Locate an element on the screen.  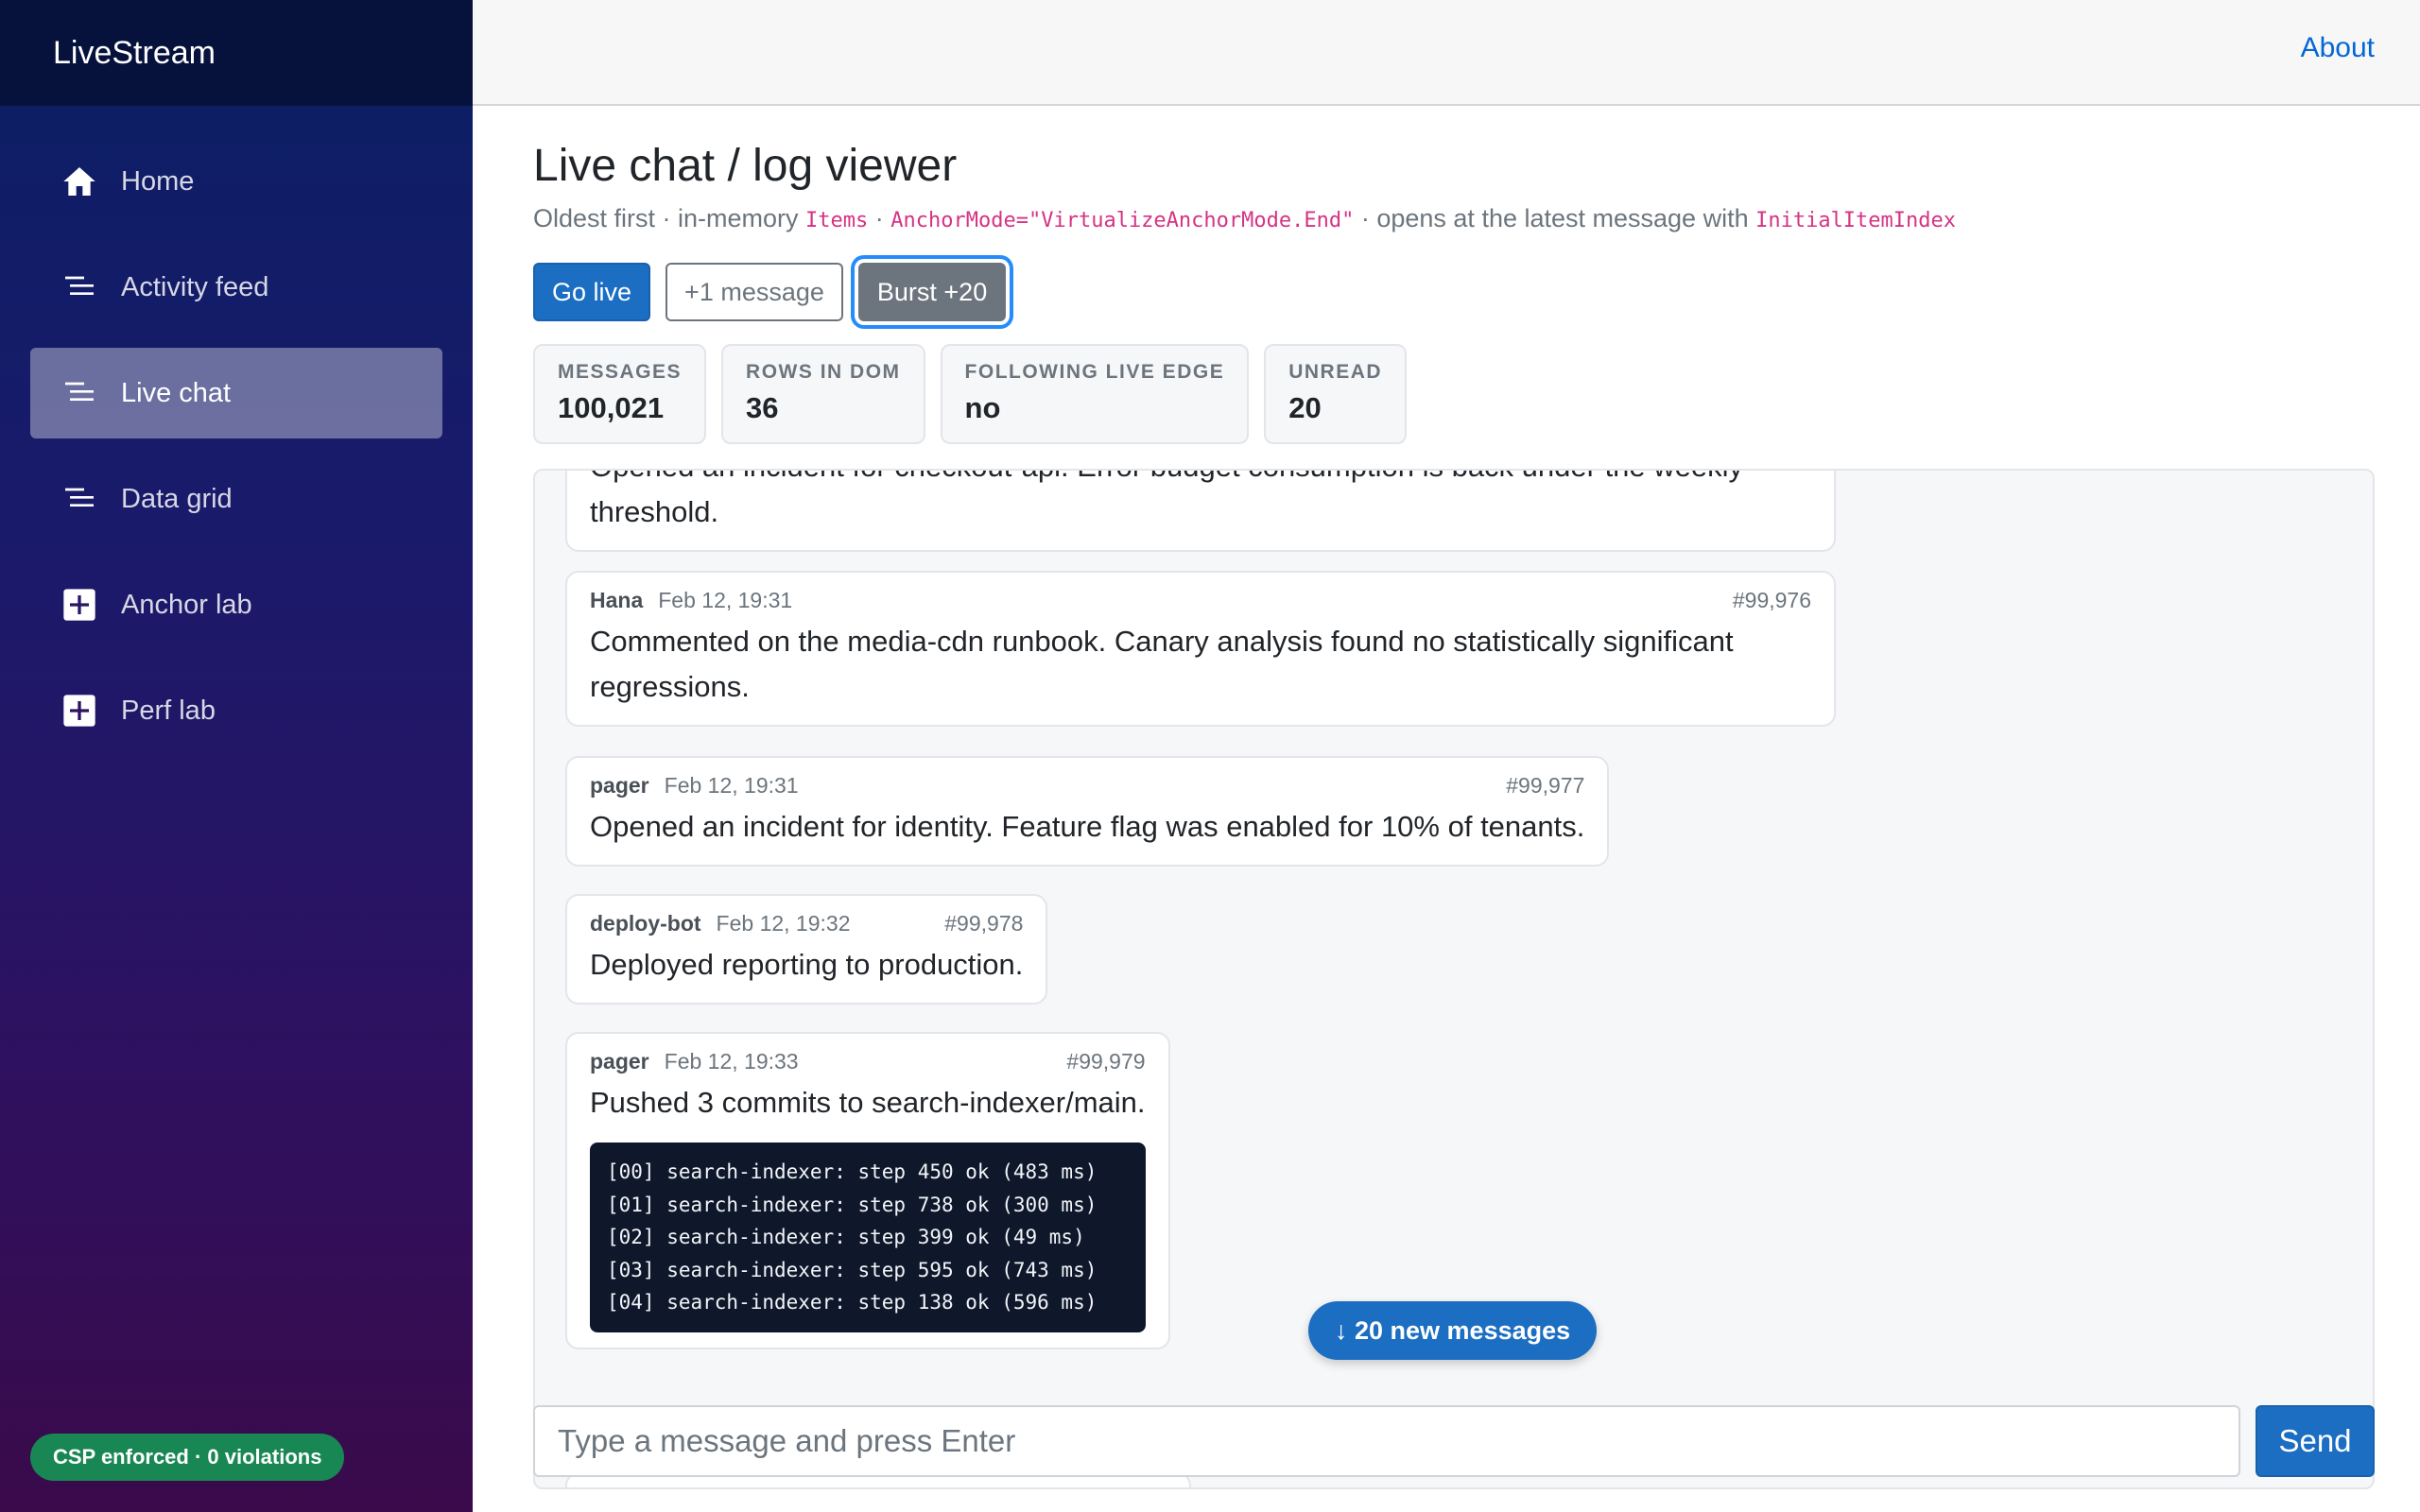
message-id: #99,977 is located at coordinates (1545, 785).